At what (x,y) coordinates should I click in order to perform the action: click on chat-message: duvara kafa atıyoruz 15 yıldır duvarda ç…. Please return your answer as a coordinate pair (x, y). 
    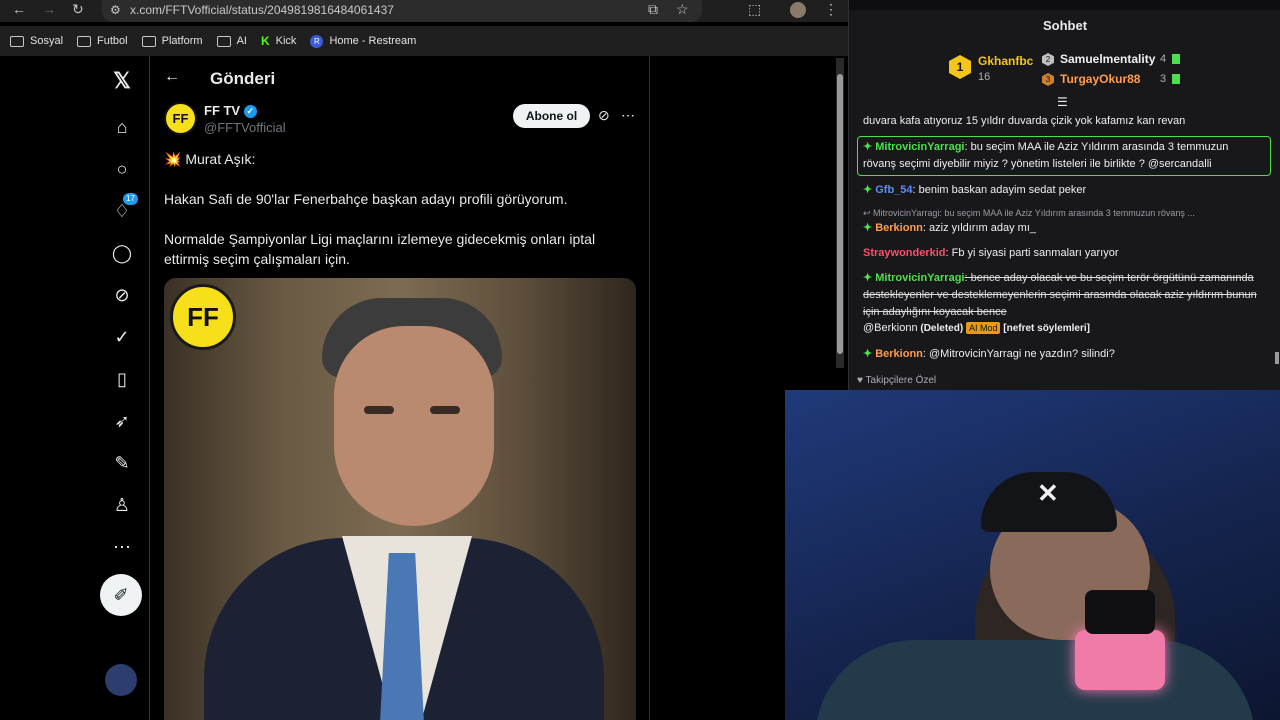
    Looking at the image, I should click on (1063, 121).